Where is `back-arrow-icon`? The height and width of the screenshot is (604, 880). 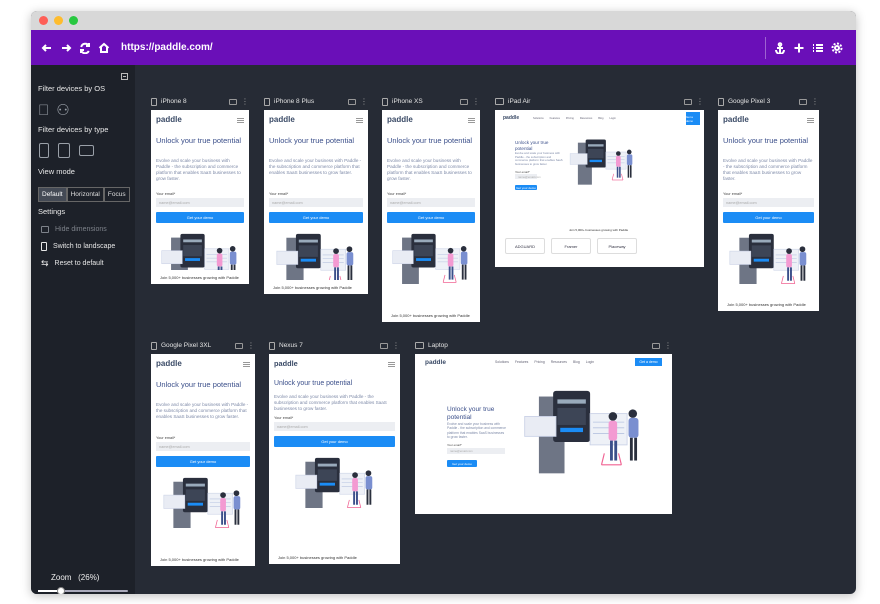 back-arrow-icon is located at coordinates (47, 48).